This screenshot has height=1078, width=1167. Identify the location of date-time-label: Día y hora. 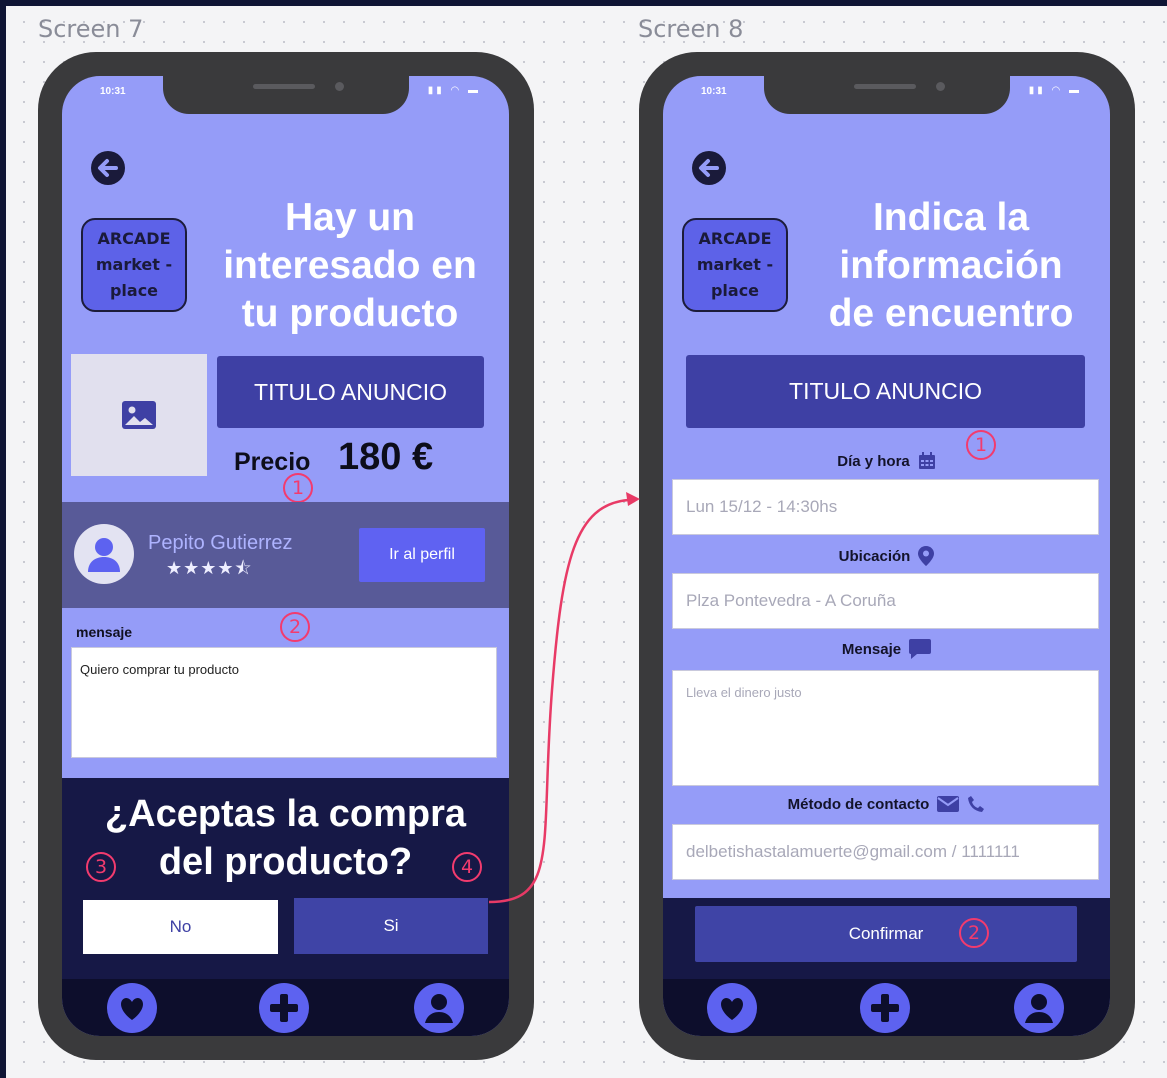
(886, 461).